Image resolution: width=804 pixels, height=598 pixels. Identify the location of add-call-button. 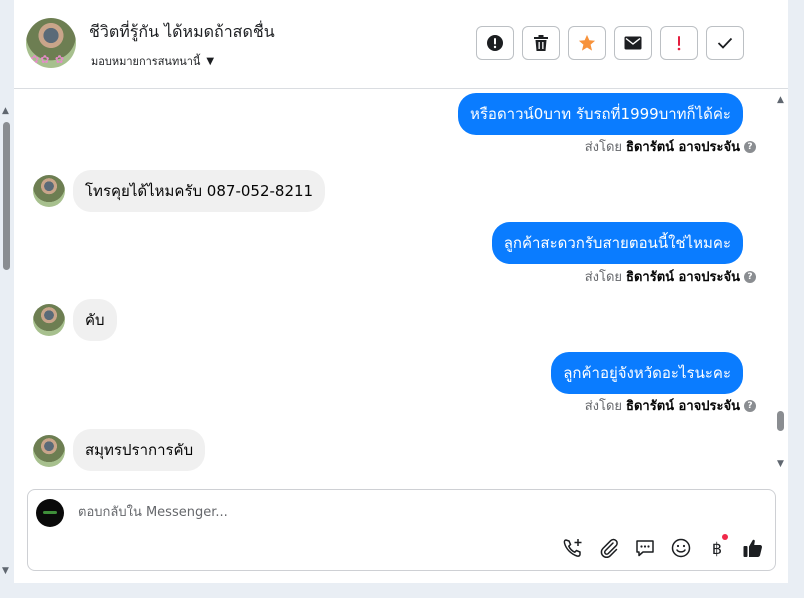
(573, 548).